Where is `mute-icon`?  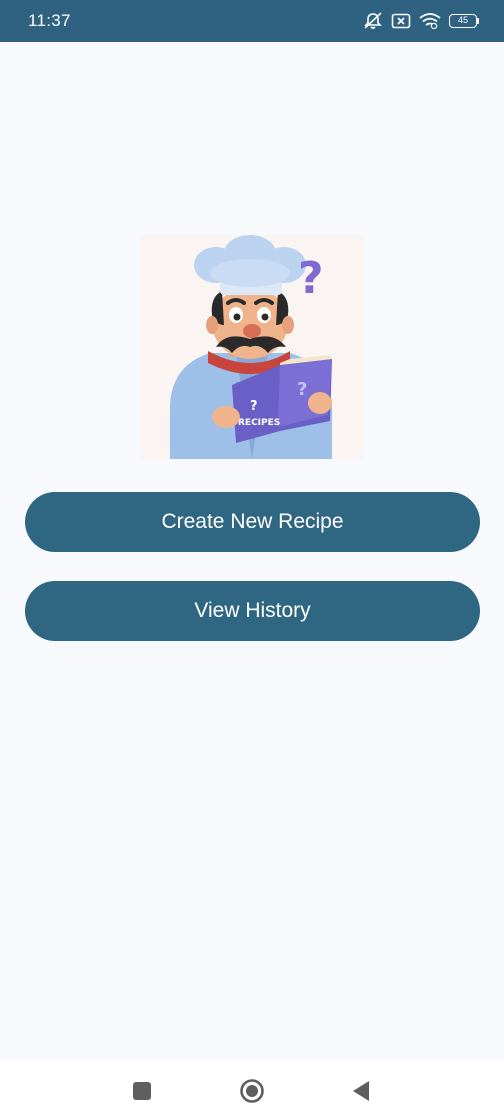 mute-icon is located at coordinates (373, 21).